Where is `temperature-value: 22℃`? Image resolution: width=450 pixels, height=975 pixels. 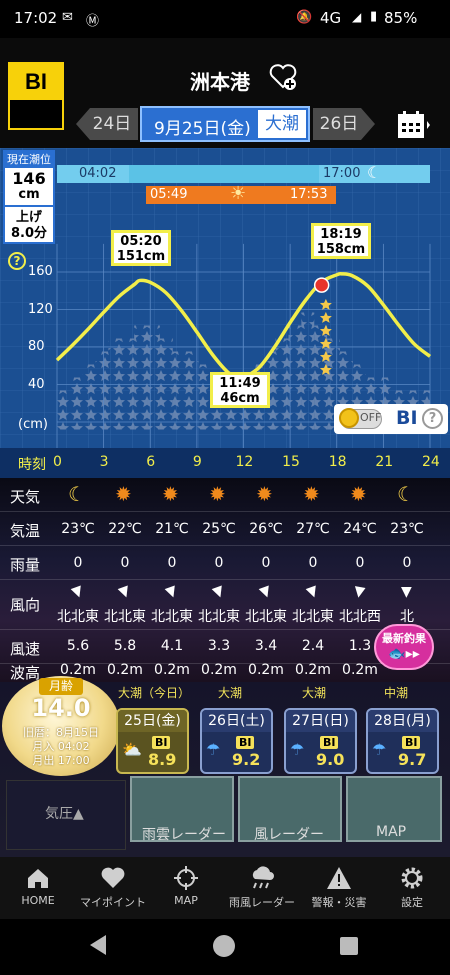
temperature-value: 22℃ is located at coordinates (125, 529).